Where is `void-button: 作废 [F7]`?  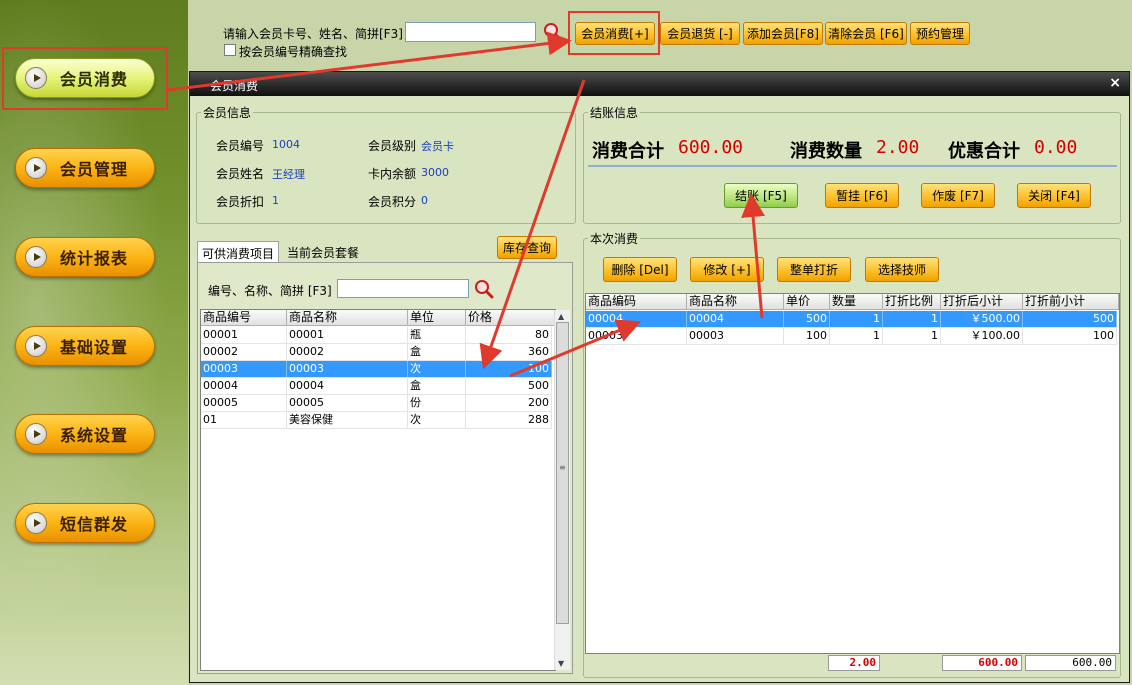
void-button: 作废 [F7] is located at coordinates (958, 195).